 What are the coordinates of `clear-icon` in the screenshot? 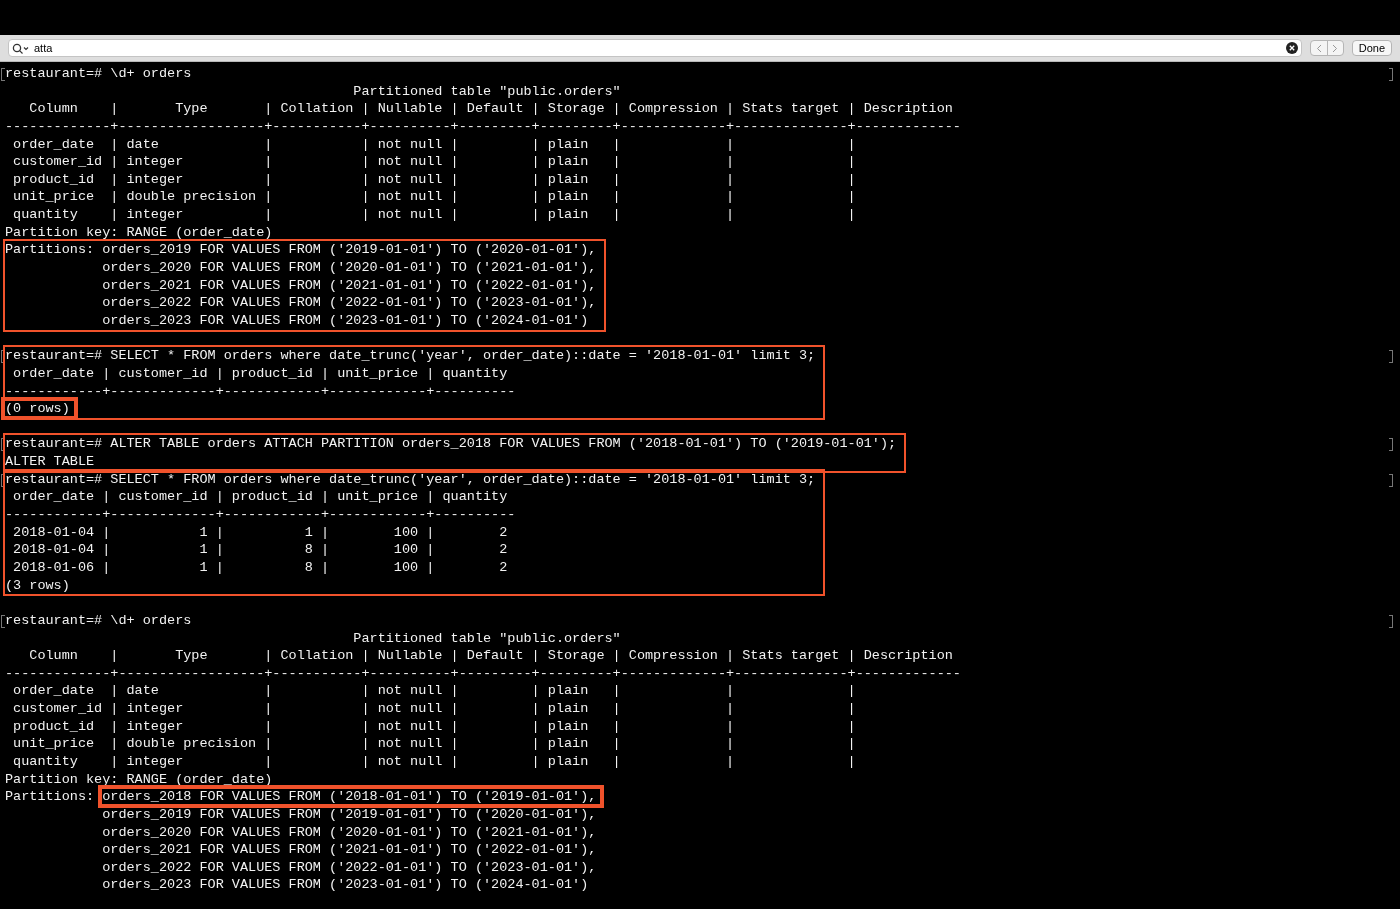 It's located at (1291, 48).